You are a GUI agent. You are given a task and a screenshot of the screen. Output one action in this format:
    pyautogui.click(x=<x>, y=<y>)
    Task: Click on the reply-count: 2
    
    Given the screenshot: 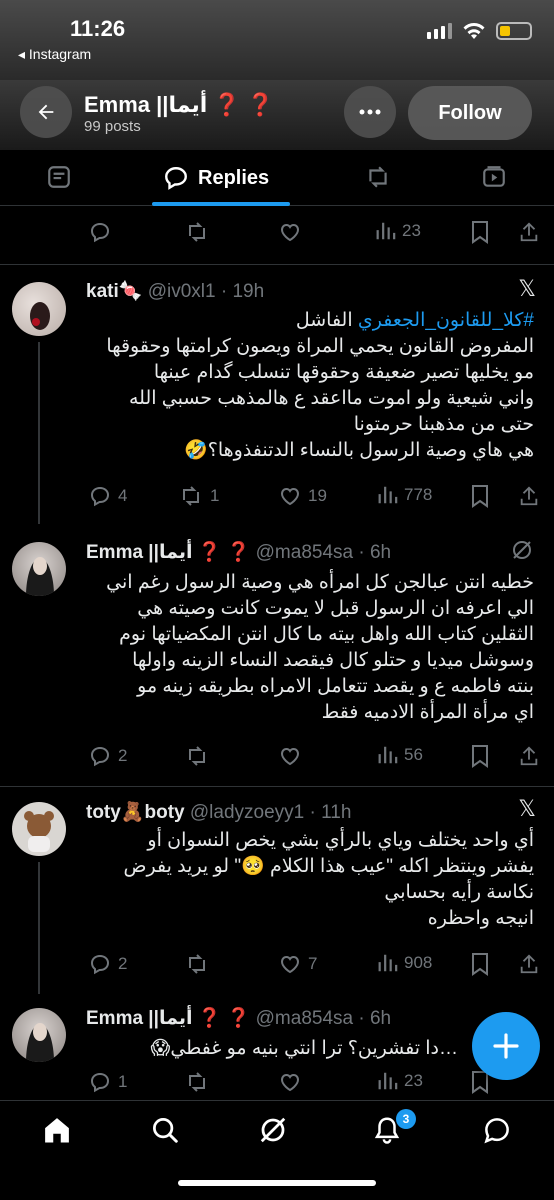 What is the action you would take?
    pyautogui.click(x=123, y=755)
    